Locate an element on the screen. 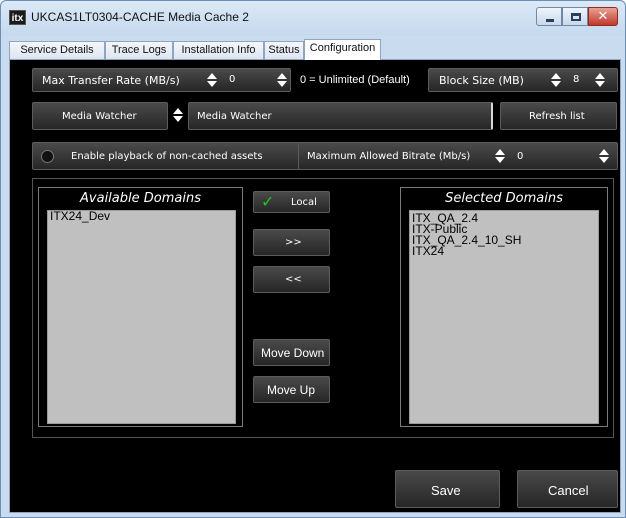 Image resolution: width=626 pixels, height=518 pixels. media-watcher-value: Media Watcher is located at coordinates (234, 116).